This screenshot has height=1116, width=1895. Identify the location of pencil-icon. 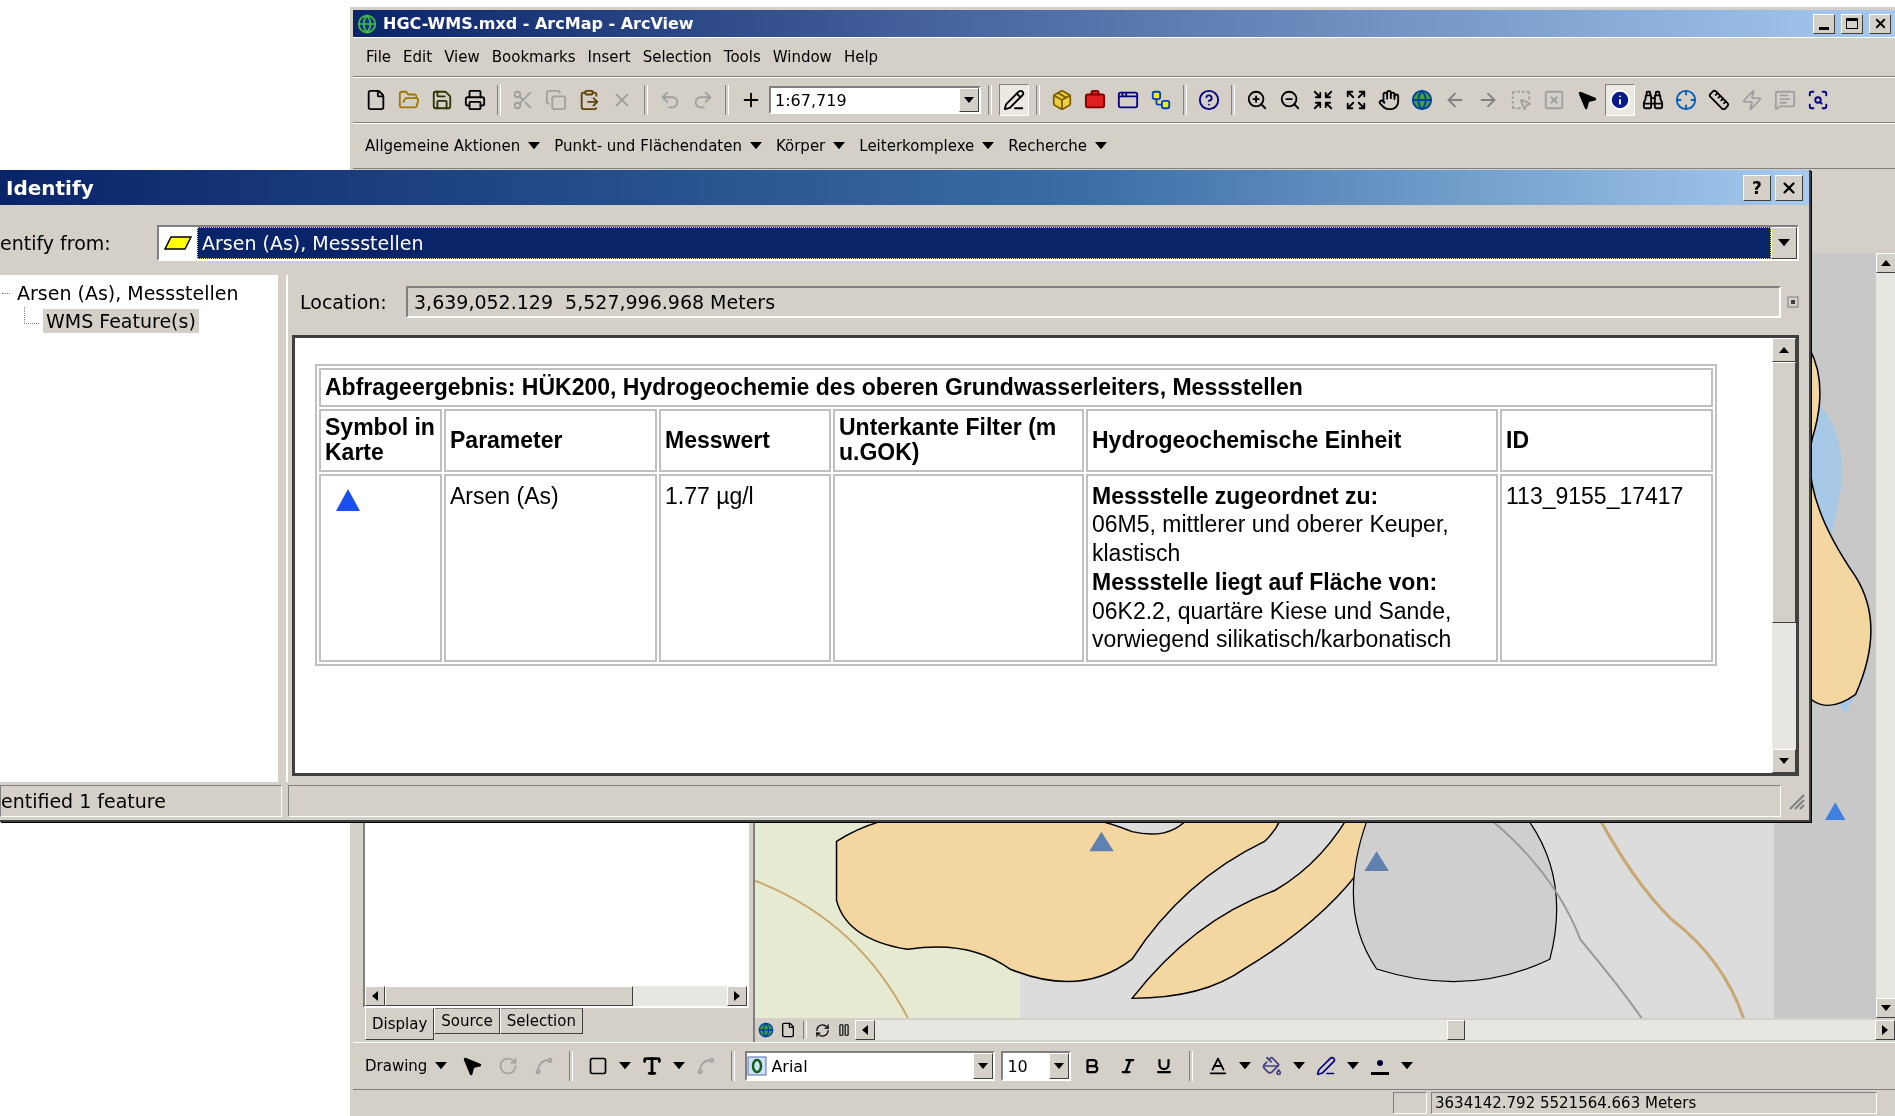
(1014, 100).